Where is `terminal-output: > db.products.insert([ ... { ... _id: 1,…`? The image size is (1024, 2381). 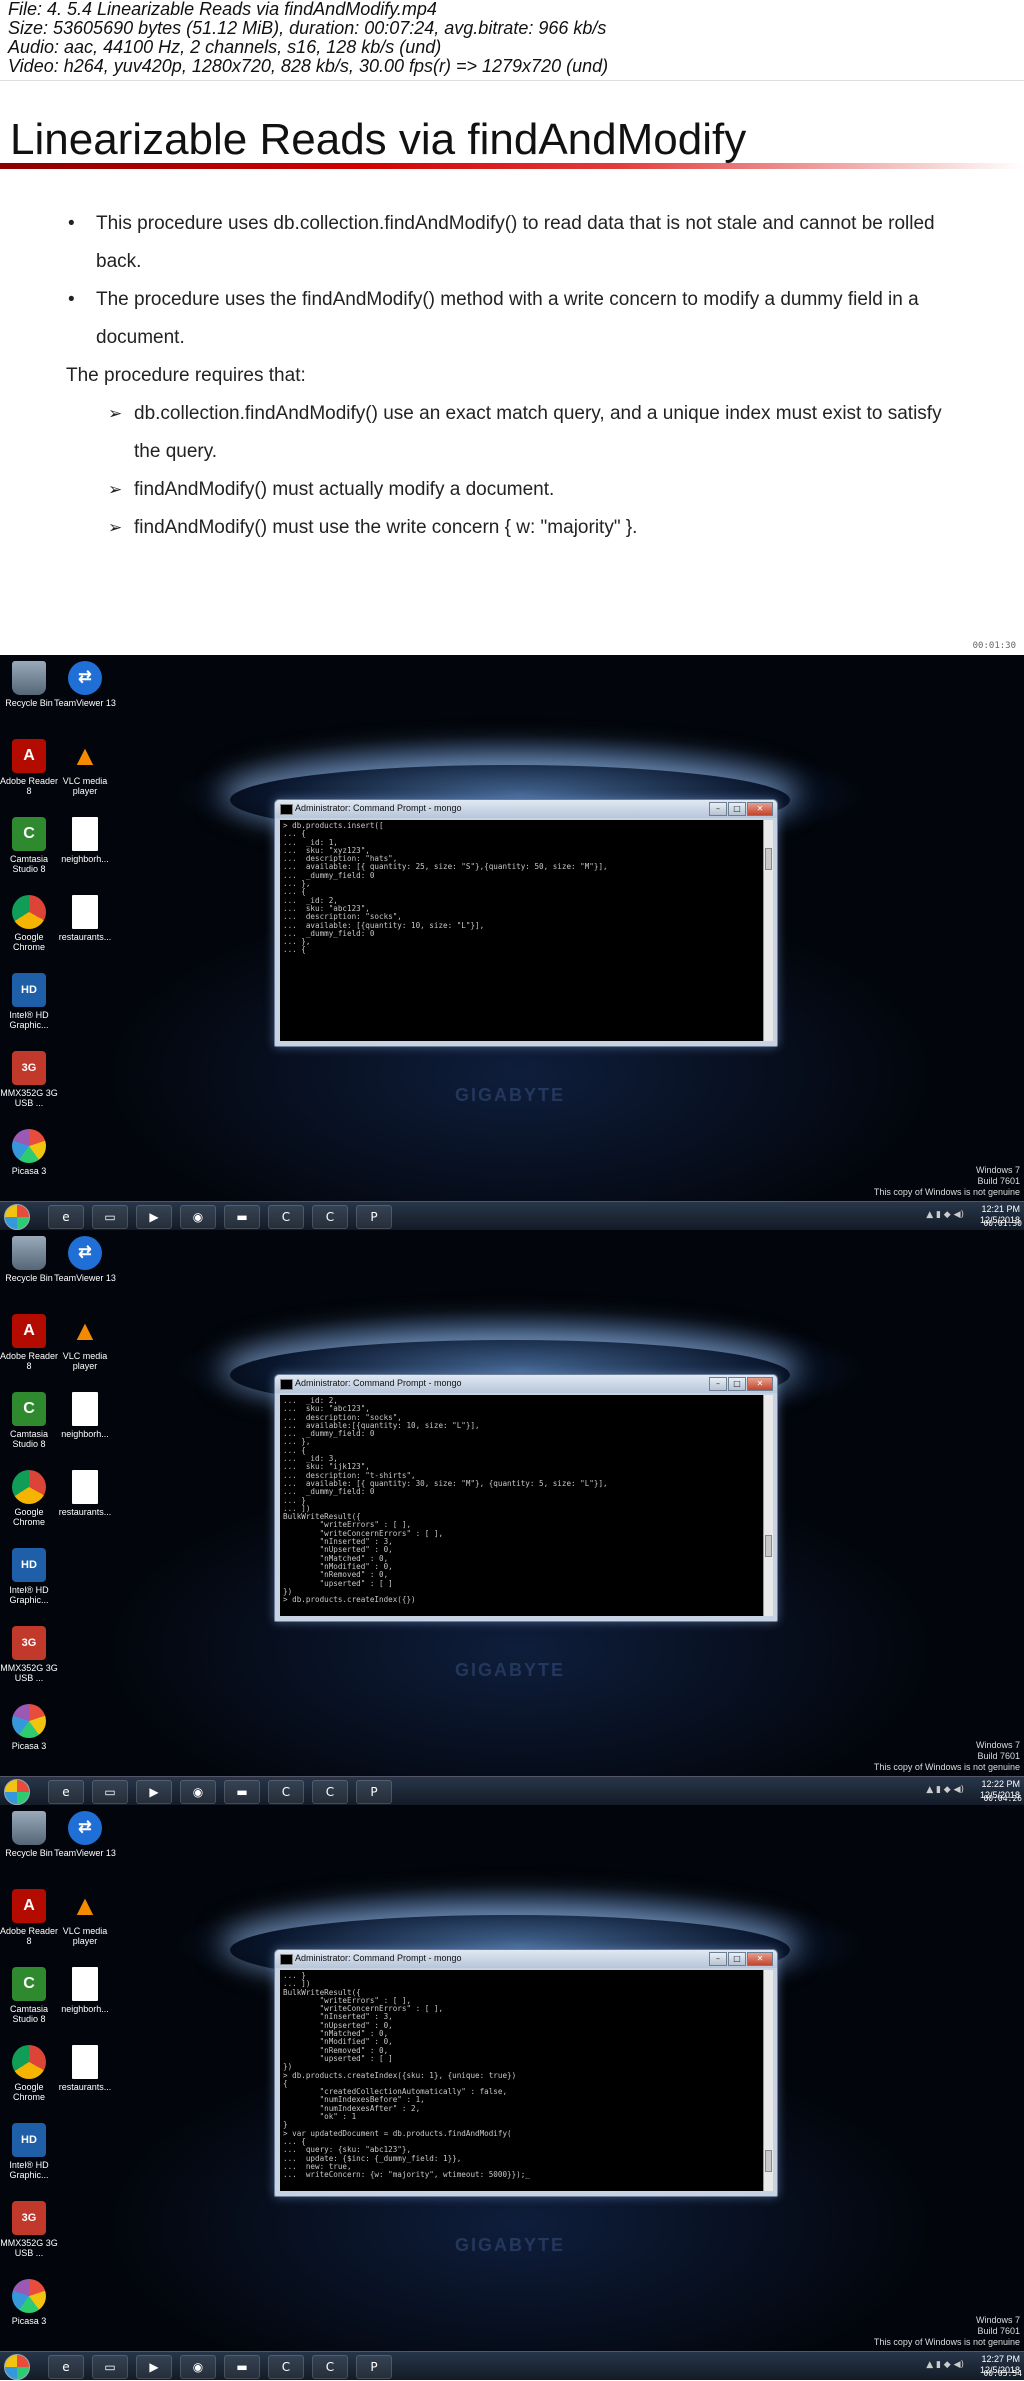 terminal-output: > db.products.insert([ ... { ... _id: 1,… is located at coordinates (521, 930).